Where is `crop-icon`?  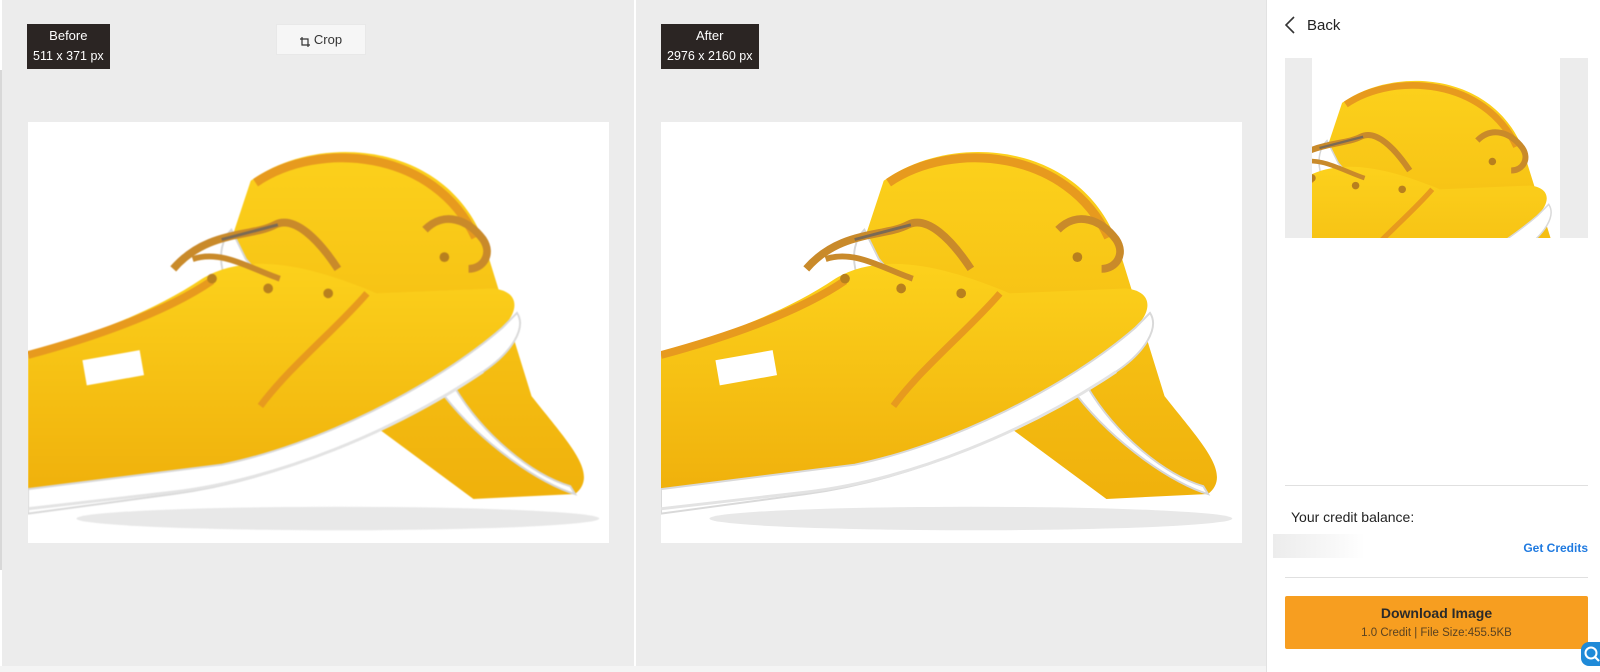
crop-icon is located at coordinates (304, 41).